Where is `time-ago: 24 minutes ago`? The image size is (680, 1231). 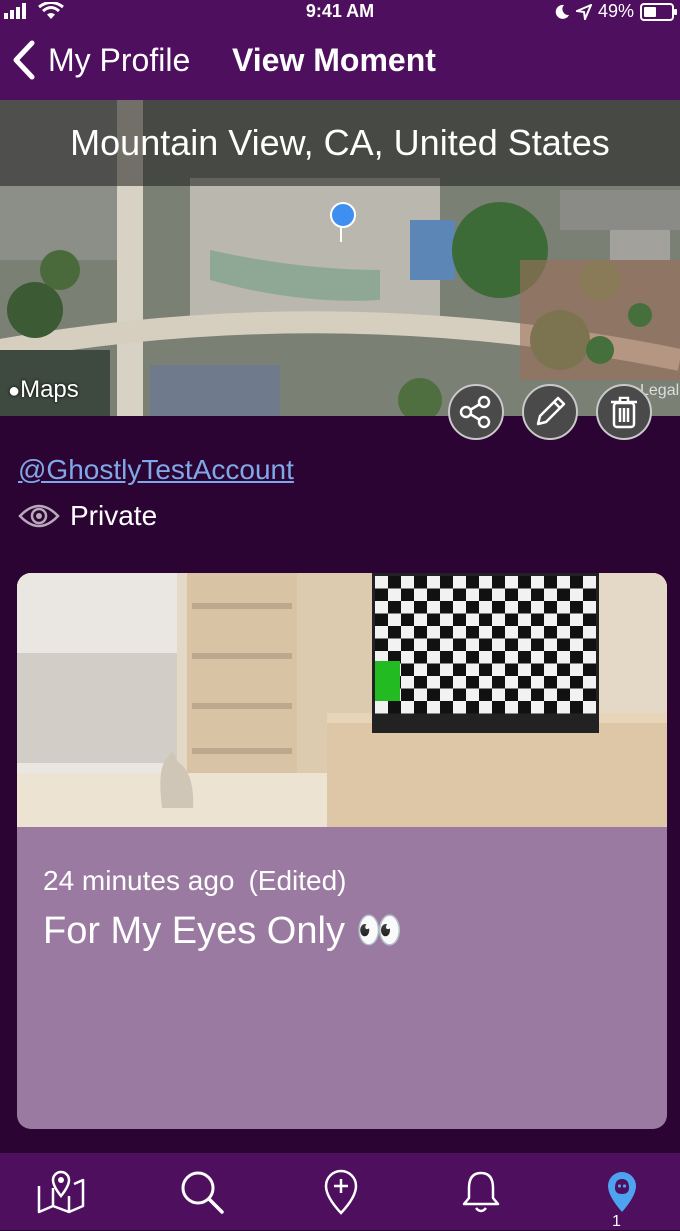 time-ago: 24 minutes ago is located at coordinates (139, 880).